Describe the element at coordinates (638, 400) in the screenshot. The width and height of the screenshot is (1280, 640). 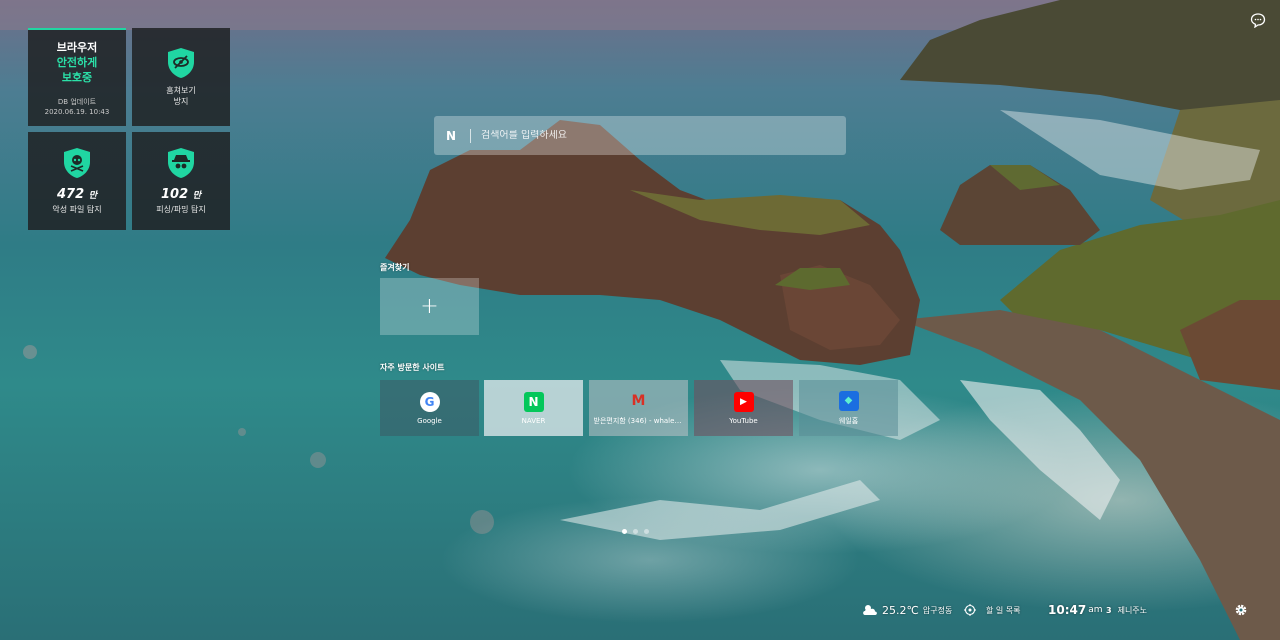
I see `gmail-icon: M` at that location.